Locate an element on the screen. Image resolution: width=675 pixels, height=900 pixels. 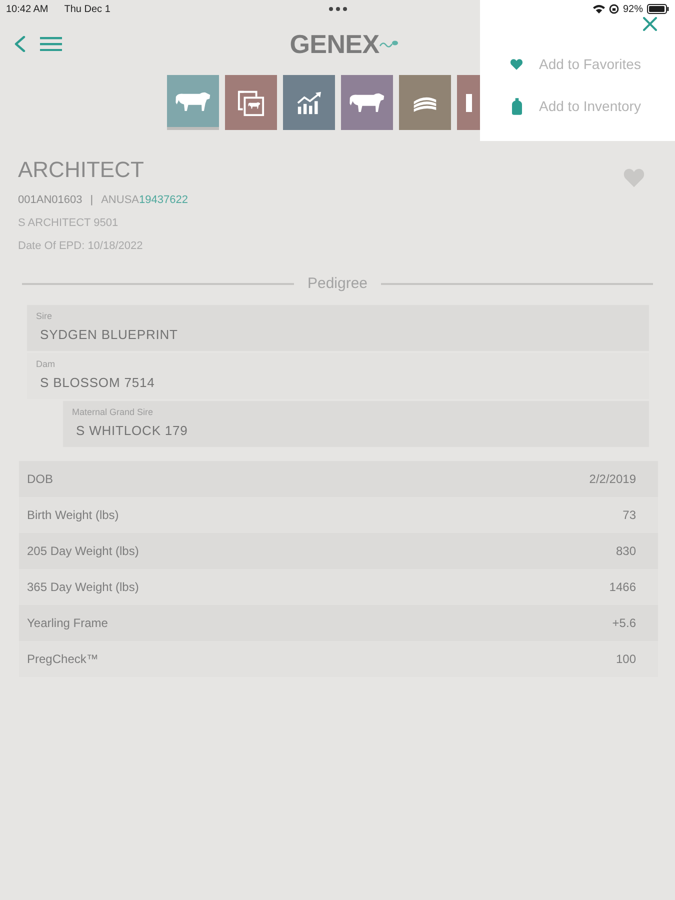
row-value: 1466 is located at coordinates (622, 587).